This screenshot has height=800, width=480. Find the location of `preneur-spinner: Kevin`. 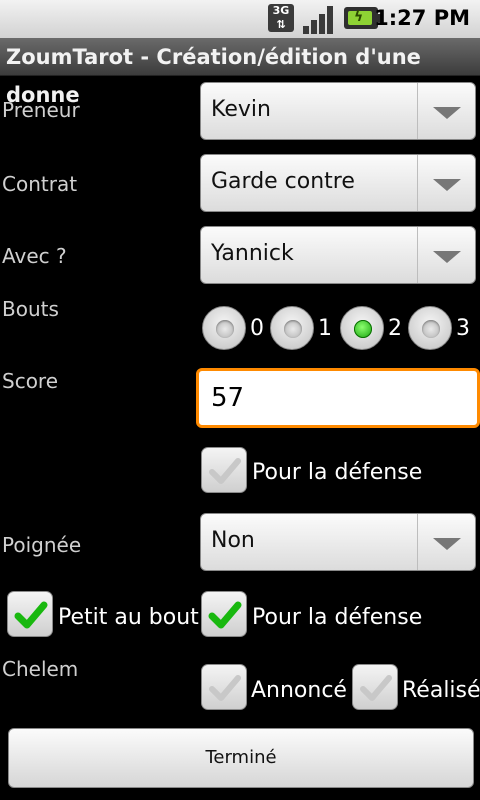

preneur-spinner: Kevin is located at coordinates (338, 111).